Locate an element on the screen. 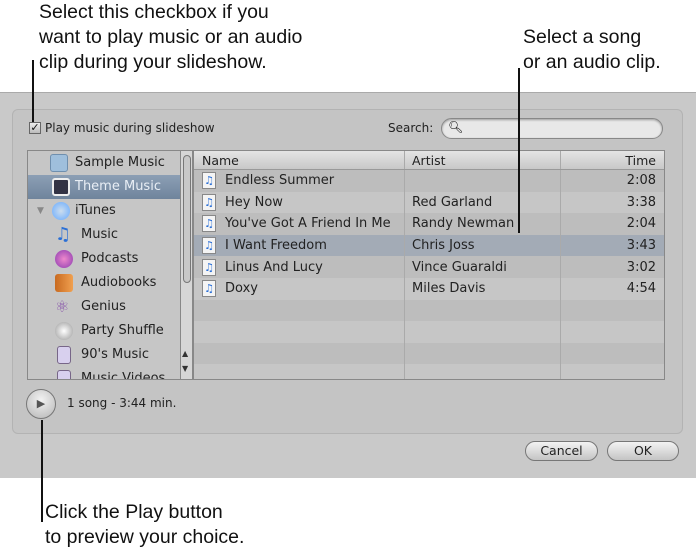 The image size is (696, 558). cell-time: 3:38 is located at coordinates (641, 202).